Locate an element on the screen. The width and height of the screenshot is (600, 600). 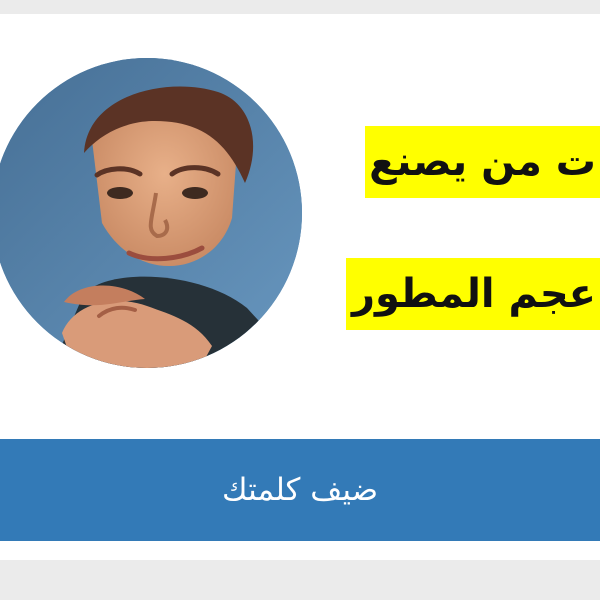
promo-line-2: عجم المطور is located at coordinates (472, 294).